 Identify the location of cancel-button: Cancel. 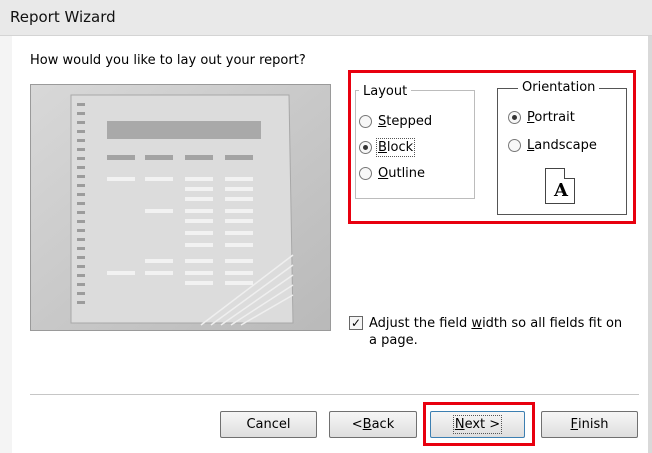
(268, 424).